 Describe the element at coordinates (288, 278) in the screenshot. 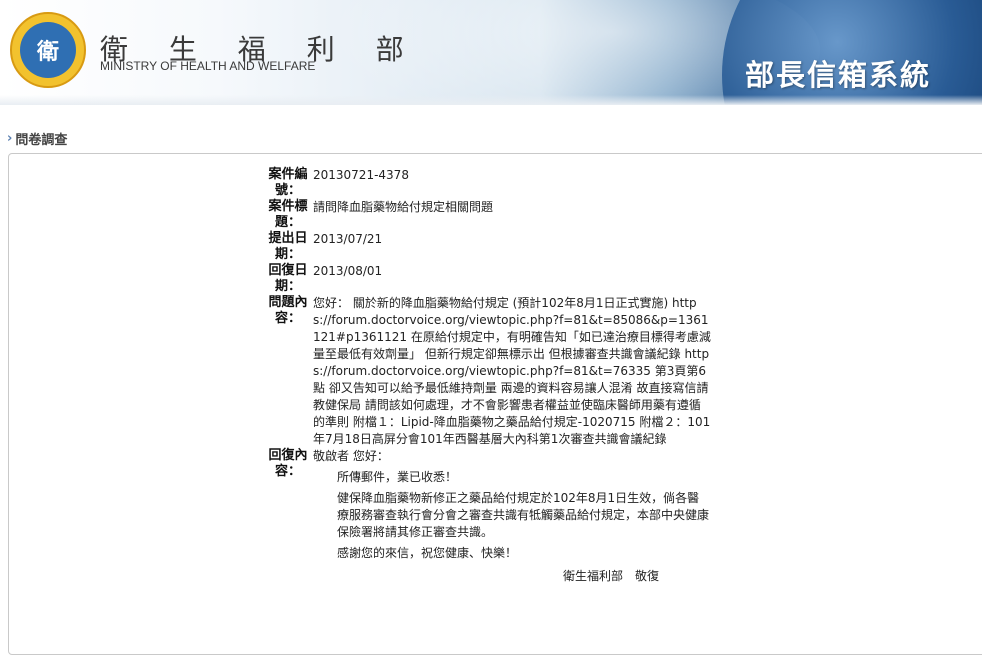

I see `reply-date-label: 回復日期：` at that location.